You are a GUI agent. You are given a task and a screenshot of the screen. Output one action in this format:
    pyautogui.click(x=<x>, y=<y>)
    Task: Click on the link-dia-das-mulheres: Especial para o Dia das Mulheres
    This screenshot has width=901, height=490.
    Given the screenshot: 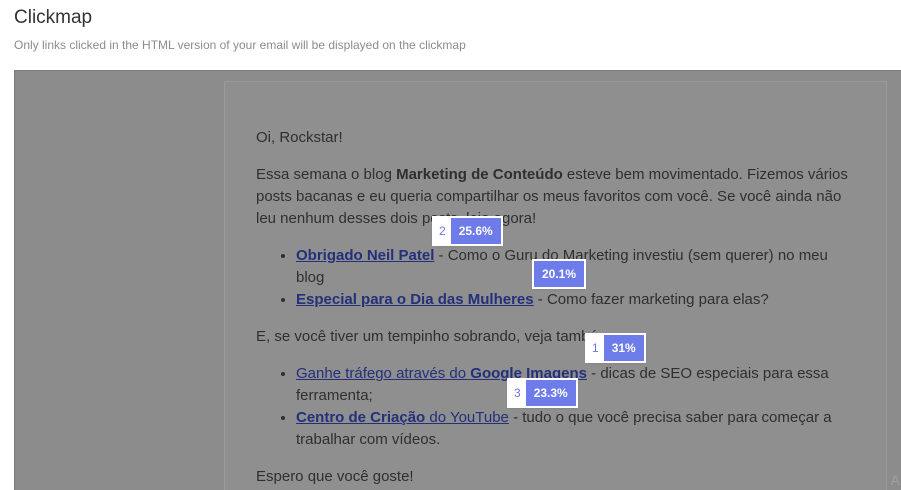 What is the action you would take?
    pyautogui.click(x=415, y=299)
    